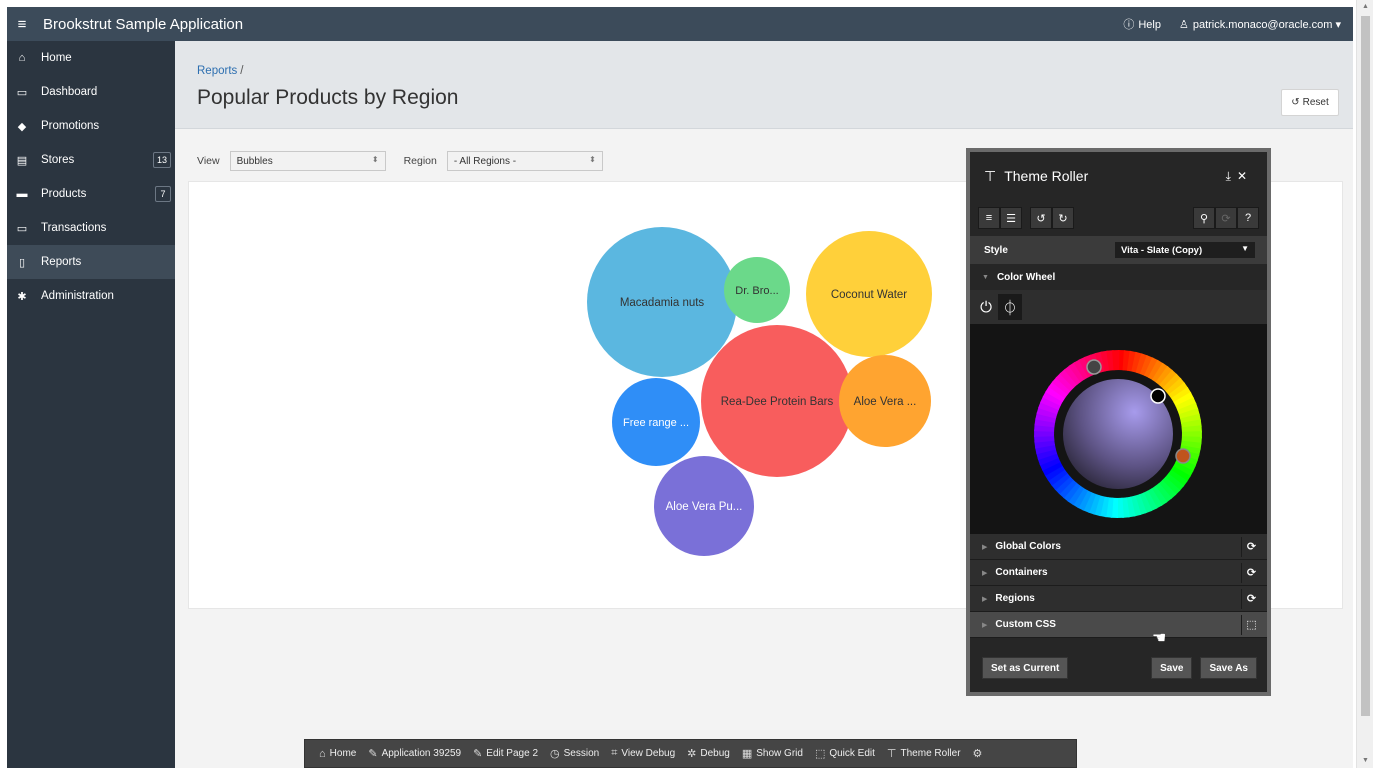 Image resolution: width=1373 pixels, height=768 pixels. What do you see at coordinates (22, 262) in the screenshot?
I see `file-icon: ▯` at bounding box center [22, 262].